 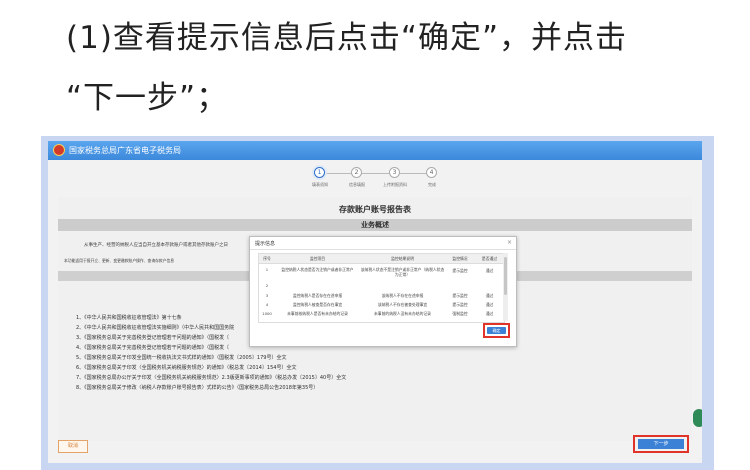 What do you see at coordinates (147, 98) in the screenshot?
I see `instruction-line-2: “下一步”；` at bounding box center [147, 98].